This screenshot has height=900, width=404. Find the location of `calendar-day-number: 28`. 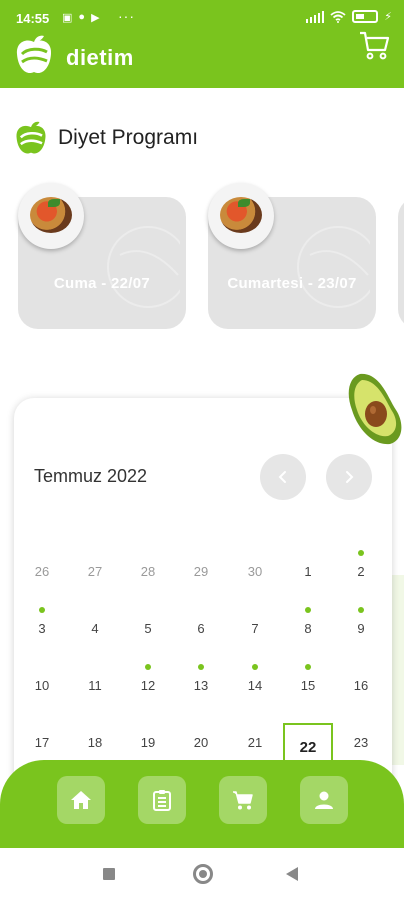

calendar-day-number: 28 is located at coordinates (148, 571).